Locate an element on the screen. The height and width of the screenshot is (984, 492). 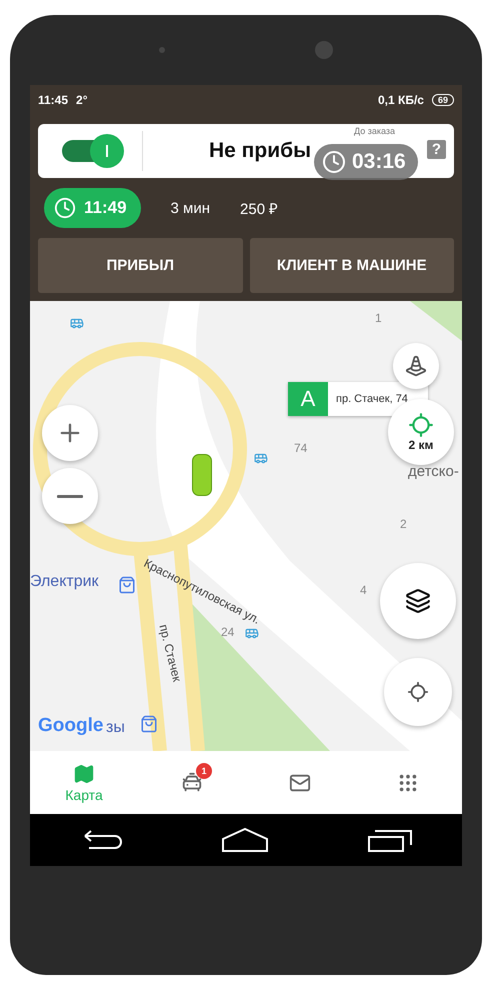
layers-button is located at coordinates (418, 601).